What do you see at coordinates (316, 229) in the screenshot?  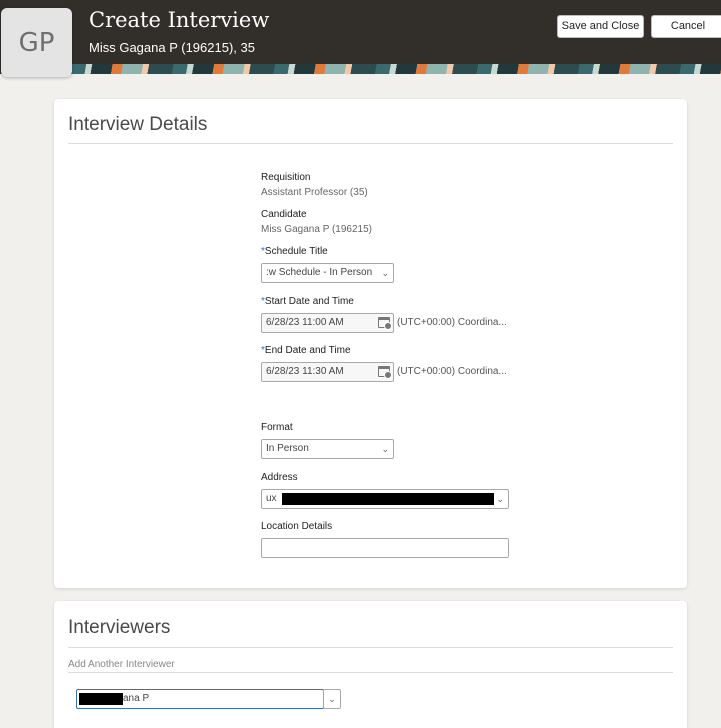 I see `candidate-value: Miss Gagana P (196215)` at bounding box center [316, 229].